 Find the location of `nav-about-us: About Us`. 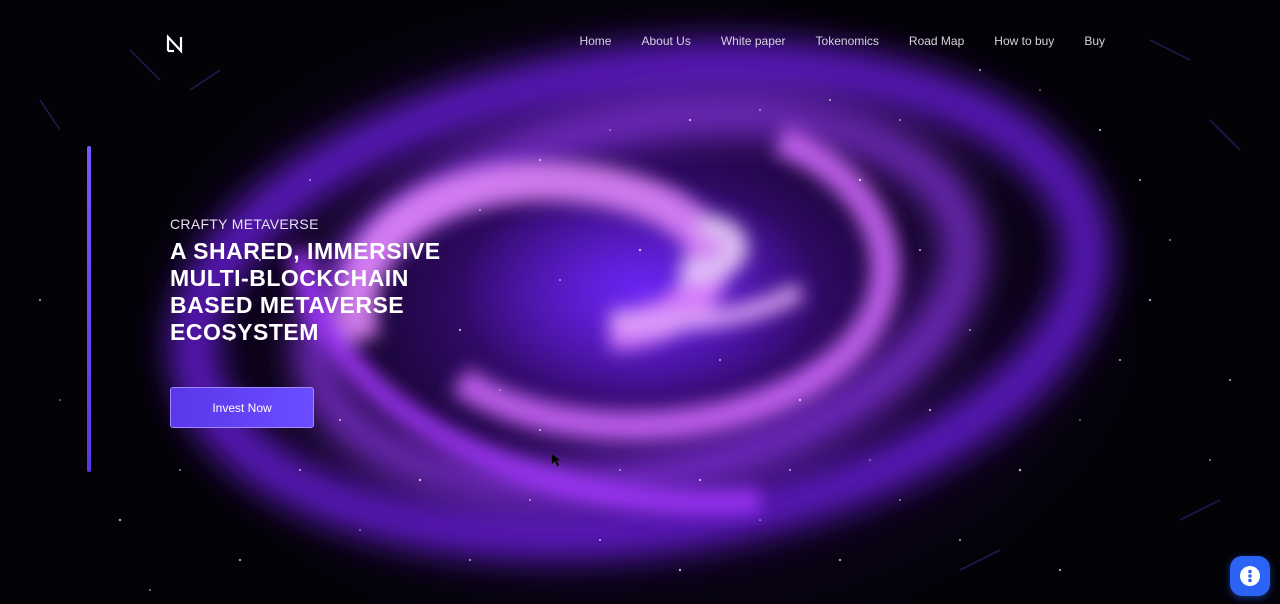

nav-about-us: About Us is located at coordinates (665, 41).